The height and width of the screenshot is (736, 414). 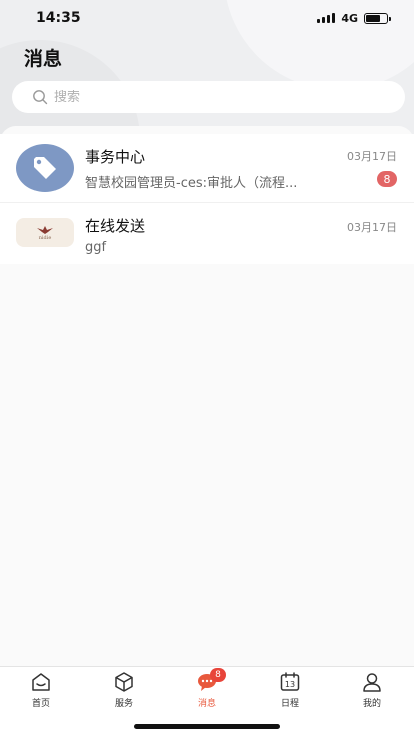 I want to click on chat-bubble-icon: 8, so click(x=211, y=680).